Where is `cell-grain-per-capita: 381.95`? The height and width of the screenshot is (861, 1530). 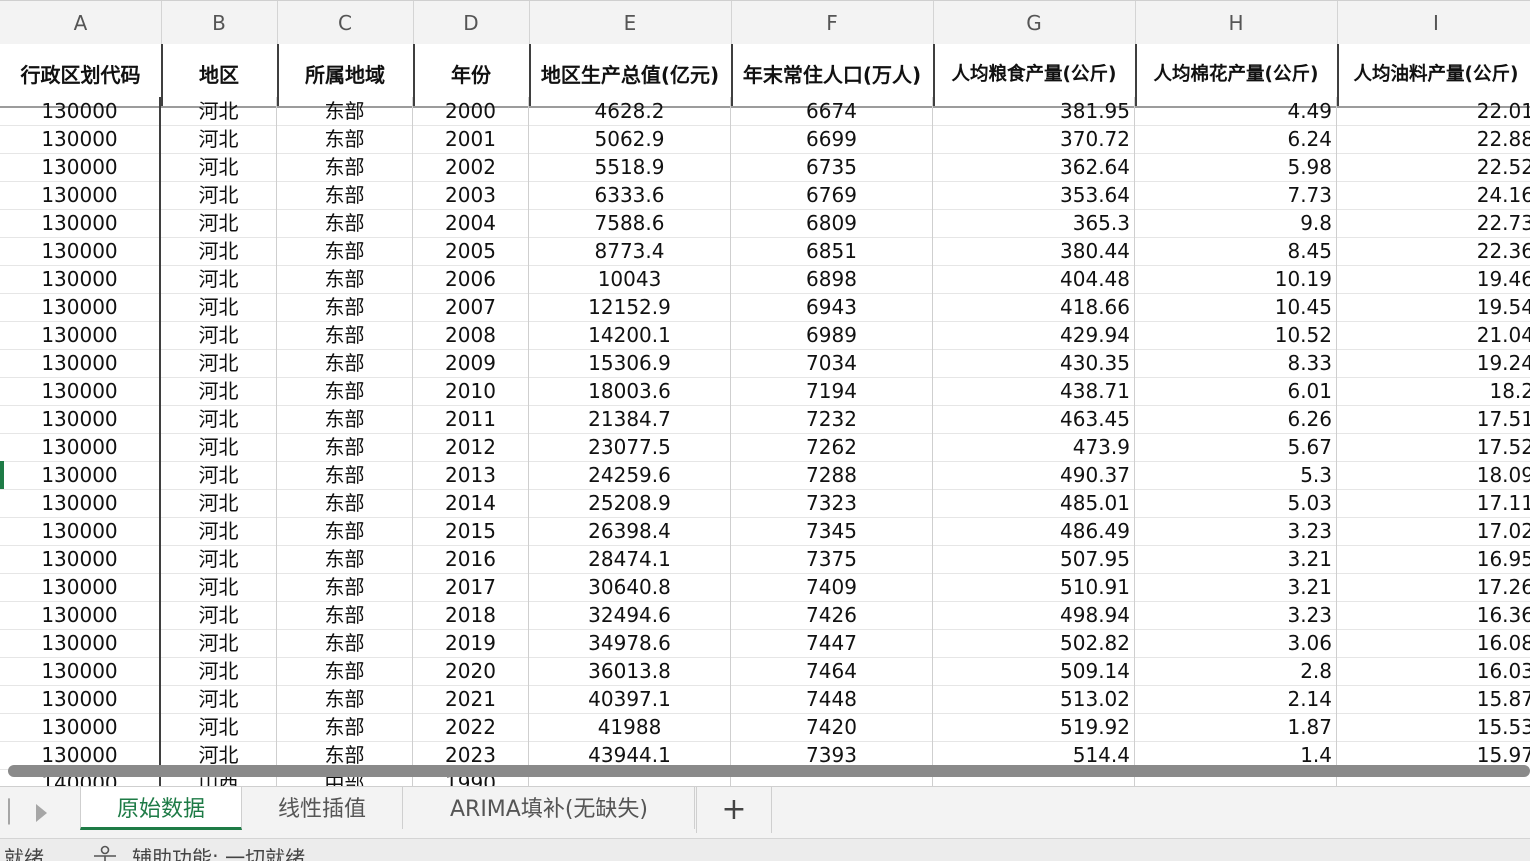 cell-grain-per-capita: 381.95 is located at coordinates (1034, 111).